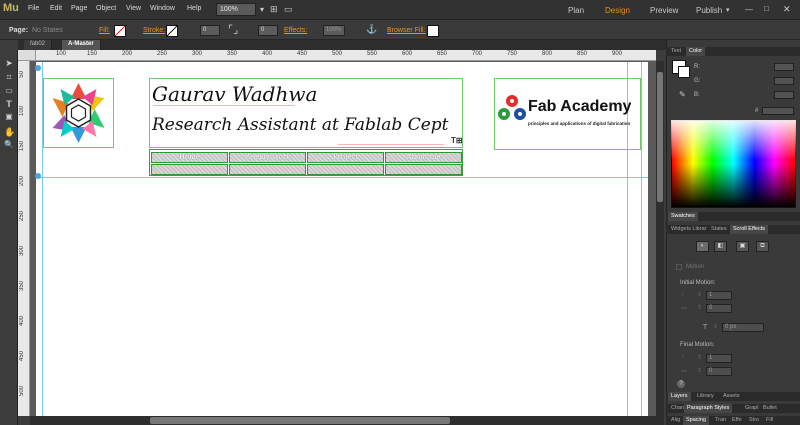 The width and height of the screenshot is (800, 425). Describe the element at coordinates (162, 8) in the screenshot. I see `menu-window: Window` at that location.